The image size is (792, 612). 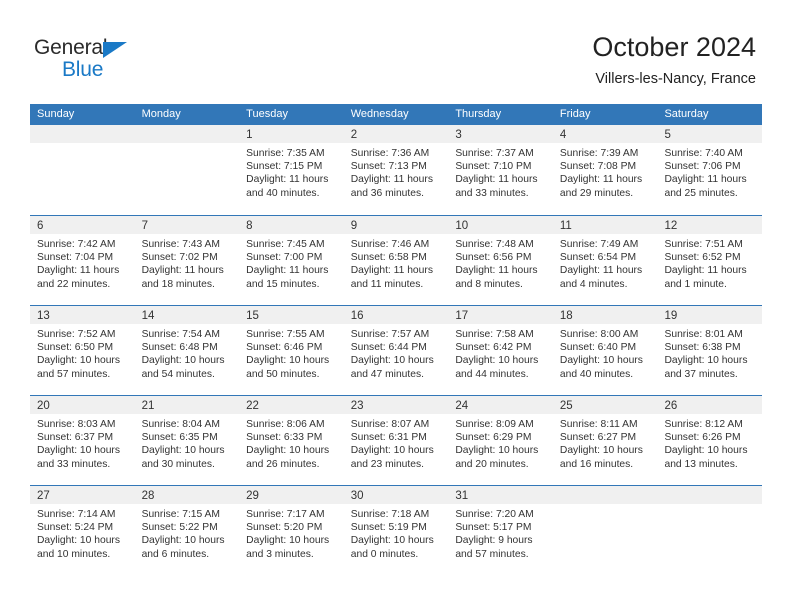 What do you see at coordinates (494, 244) in the screenshot?
I see `sunrise-time: Sunrise: 7:48 AM` at bounding box center [494, 244].